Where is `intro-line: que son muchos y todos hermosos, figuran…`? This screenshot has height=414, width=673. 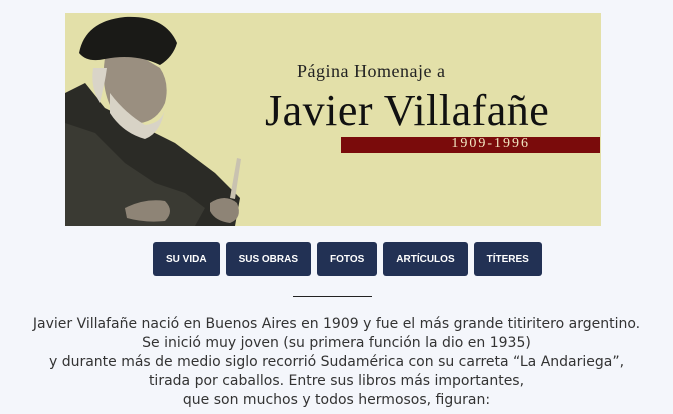
intro-line: que son muchos y todos hermosos, figuran… is located at coordinates (336, 400).